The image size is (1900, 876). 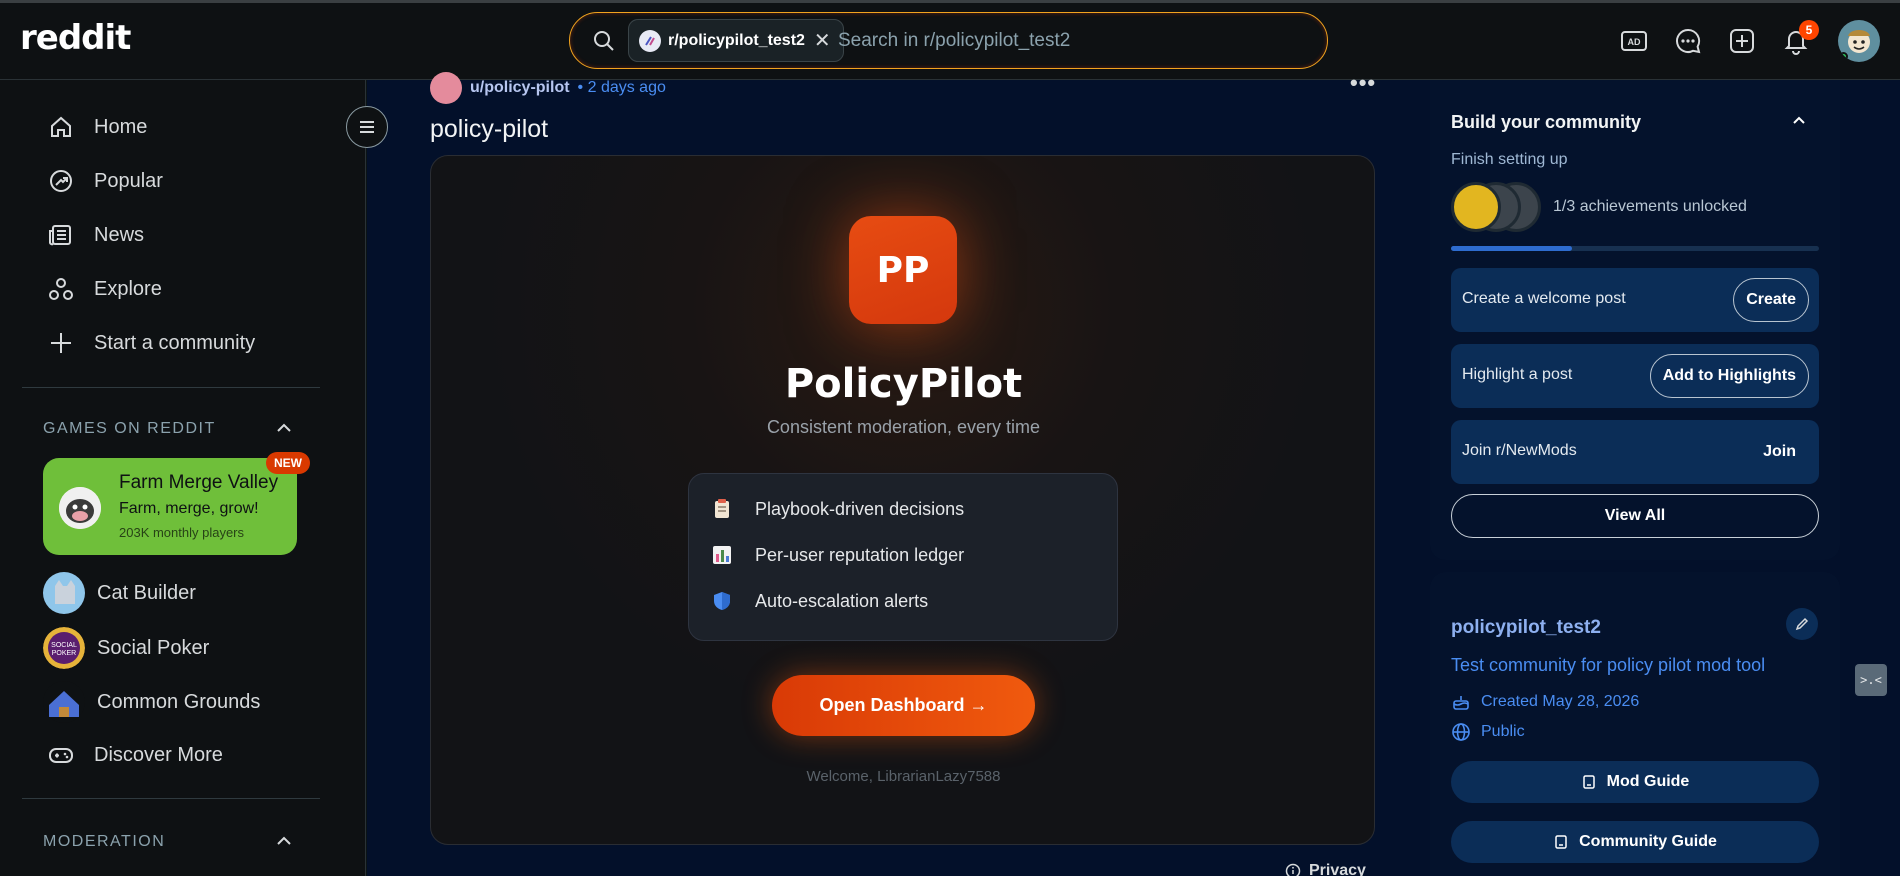 What do you see at coordinates (604, 41) in the screenshot?
I see `search-icon` at bounding box center [604, 41].